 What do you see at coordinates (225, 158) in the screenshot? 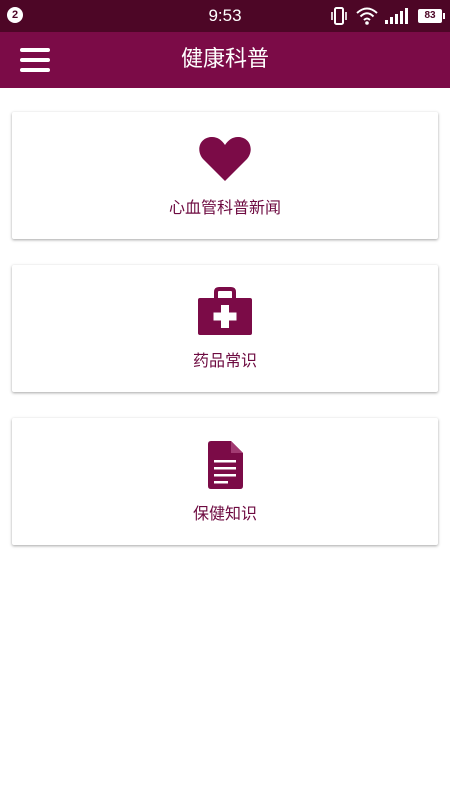
I see `heart-icon` at bounding box center [225, 158].